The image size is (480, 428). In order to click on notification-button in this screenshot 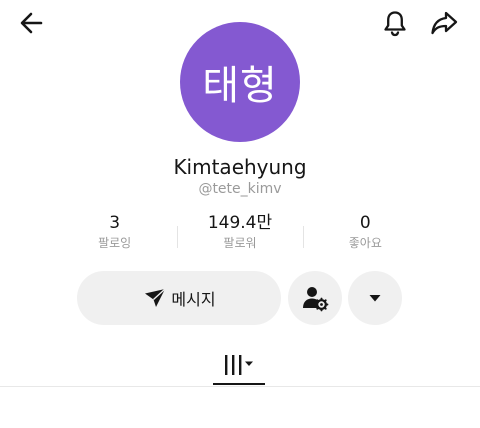, I will do `click(395, 23)`.